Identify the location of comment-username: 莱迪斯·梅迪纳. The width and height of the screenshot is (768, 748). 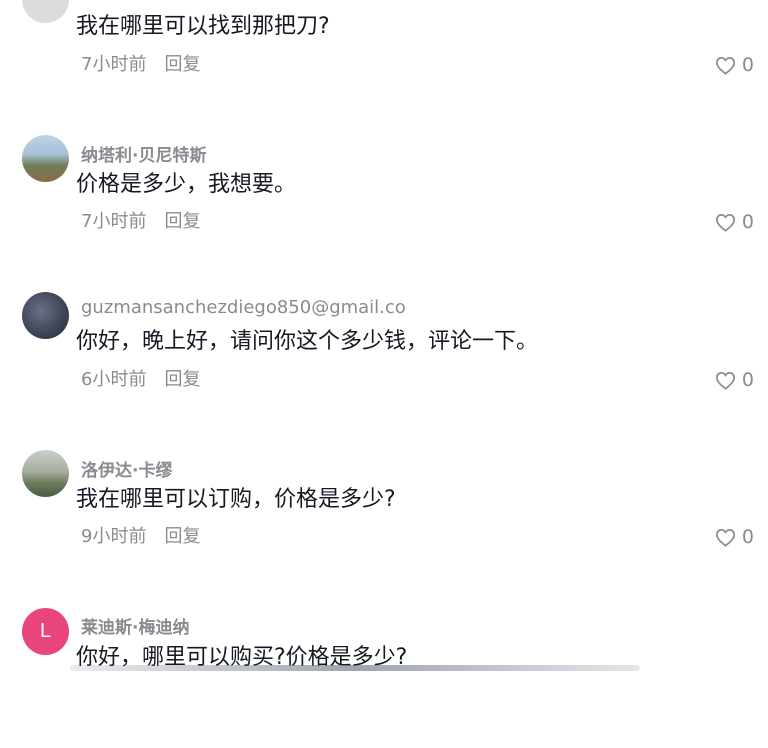
(135, 625).